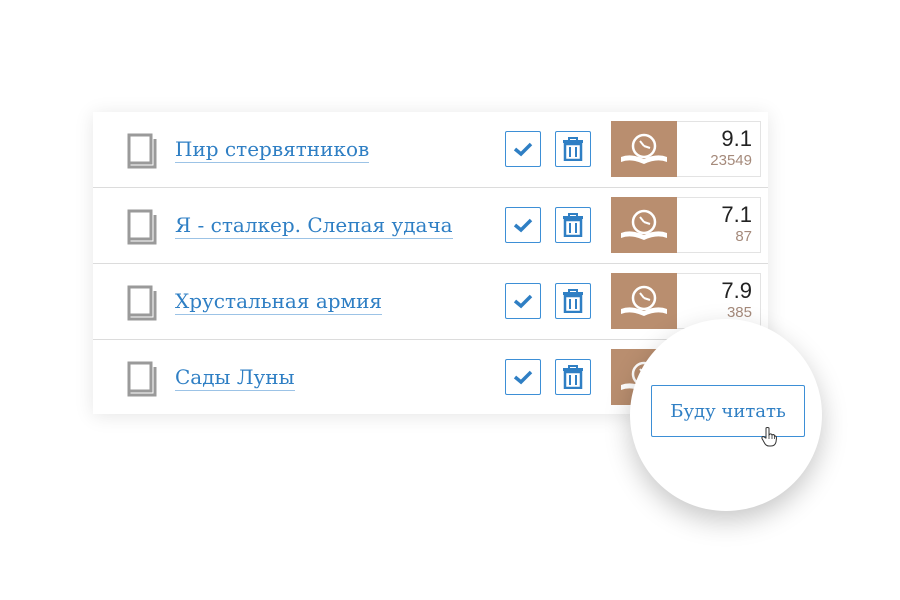  Describe the element at coordinates (743, 236) in the screenshot. I see `rating-count: 87` at that location.